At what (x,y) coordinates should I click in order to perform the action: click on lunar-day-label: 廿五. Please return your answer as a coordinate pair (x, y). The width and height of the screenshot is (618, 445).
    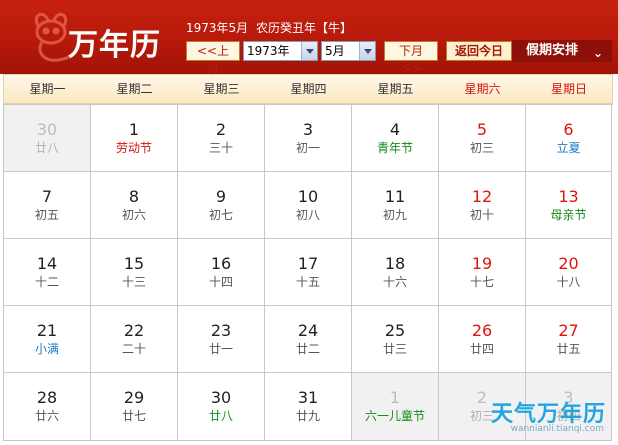
    Looking at the image, I should click on (568, 349).